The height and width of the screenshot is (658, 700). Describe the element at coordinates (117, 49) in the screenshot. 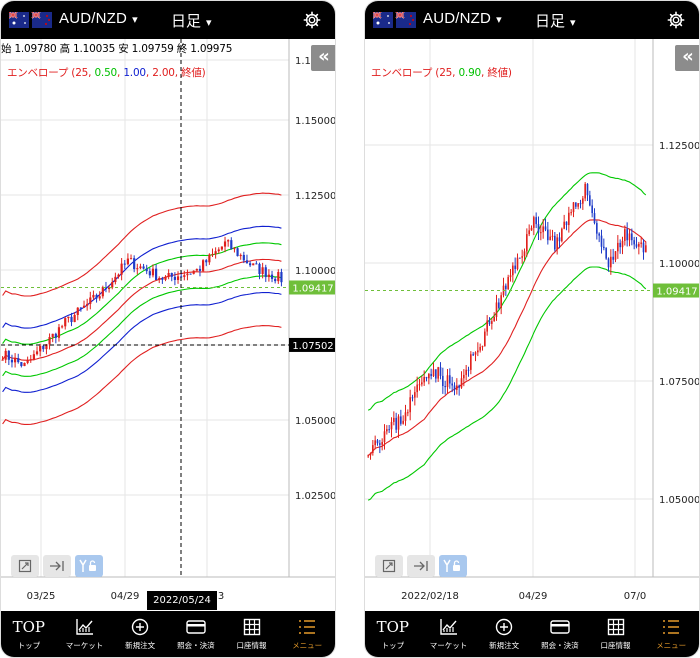

I see `ohlc-readout: 始 1.09780 高 1.10035 安 1.09759 終 1.09975` at that location.